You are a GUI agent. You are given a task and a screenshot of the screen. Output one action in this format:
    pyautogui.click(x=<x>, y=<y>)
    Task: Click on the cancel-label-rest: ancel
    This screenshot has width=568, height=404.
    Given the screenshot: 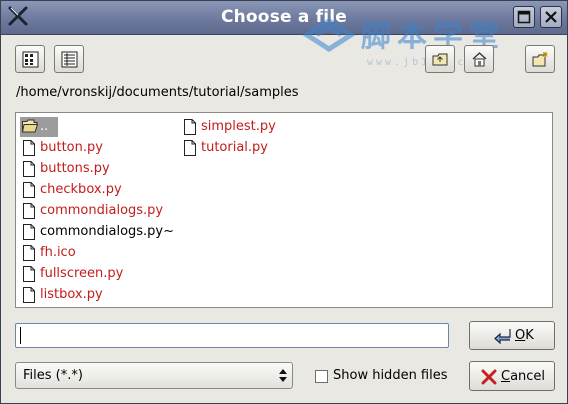 What is the action you would take?
    pyautogui.click(x=528, y=376)
    